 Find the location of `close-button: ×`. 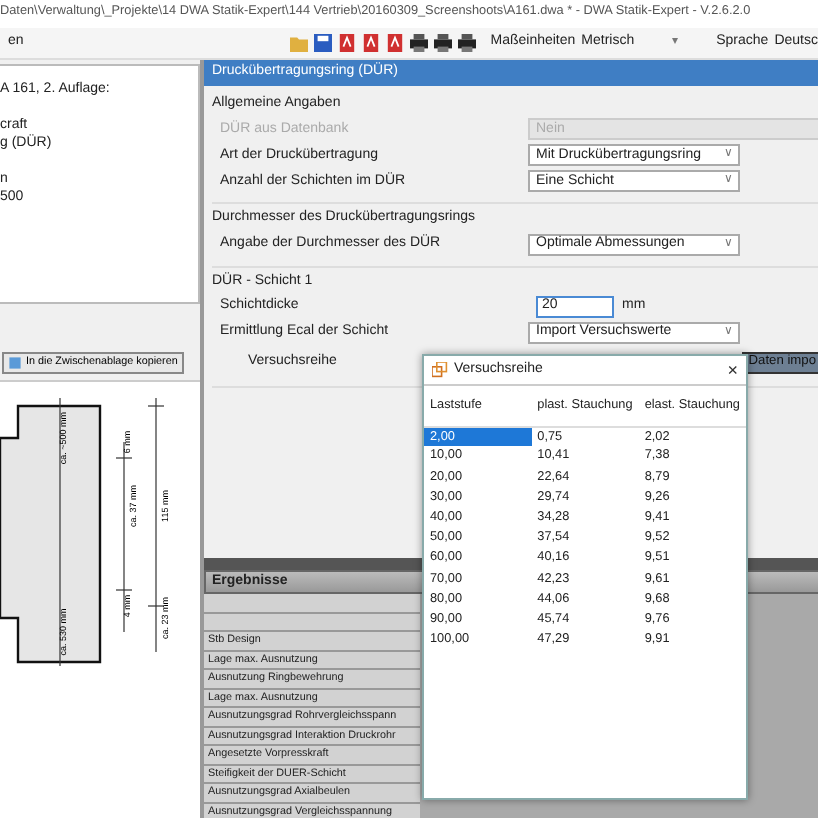

close-button: × is located at coordinates (732, 370).